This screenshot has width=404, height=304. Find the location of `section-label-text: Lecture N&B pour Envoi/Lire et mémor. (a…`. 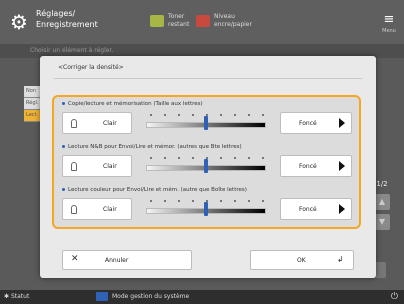

section-label-text: Lecture N&B pour Envoi/Lire et mémor. (a… is located at coordinates (155, 147).